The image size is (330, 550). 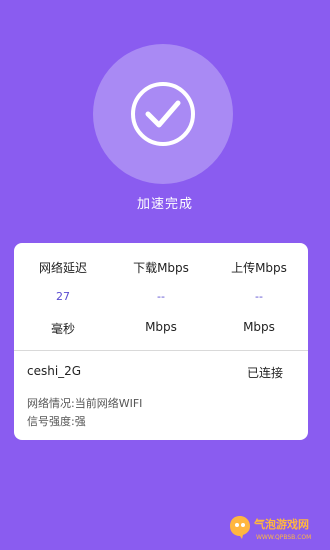 I want to click on network-situation: 网络情况:当前网络WIFI, so click(x=85, y=403).